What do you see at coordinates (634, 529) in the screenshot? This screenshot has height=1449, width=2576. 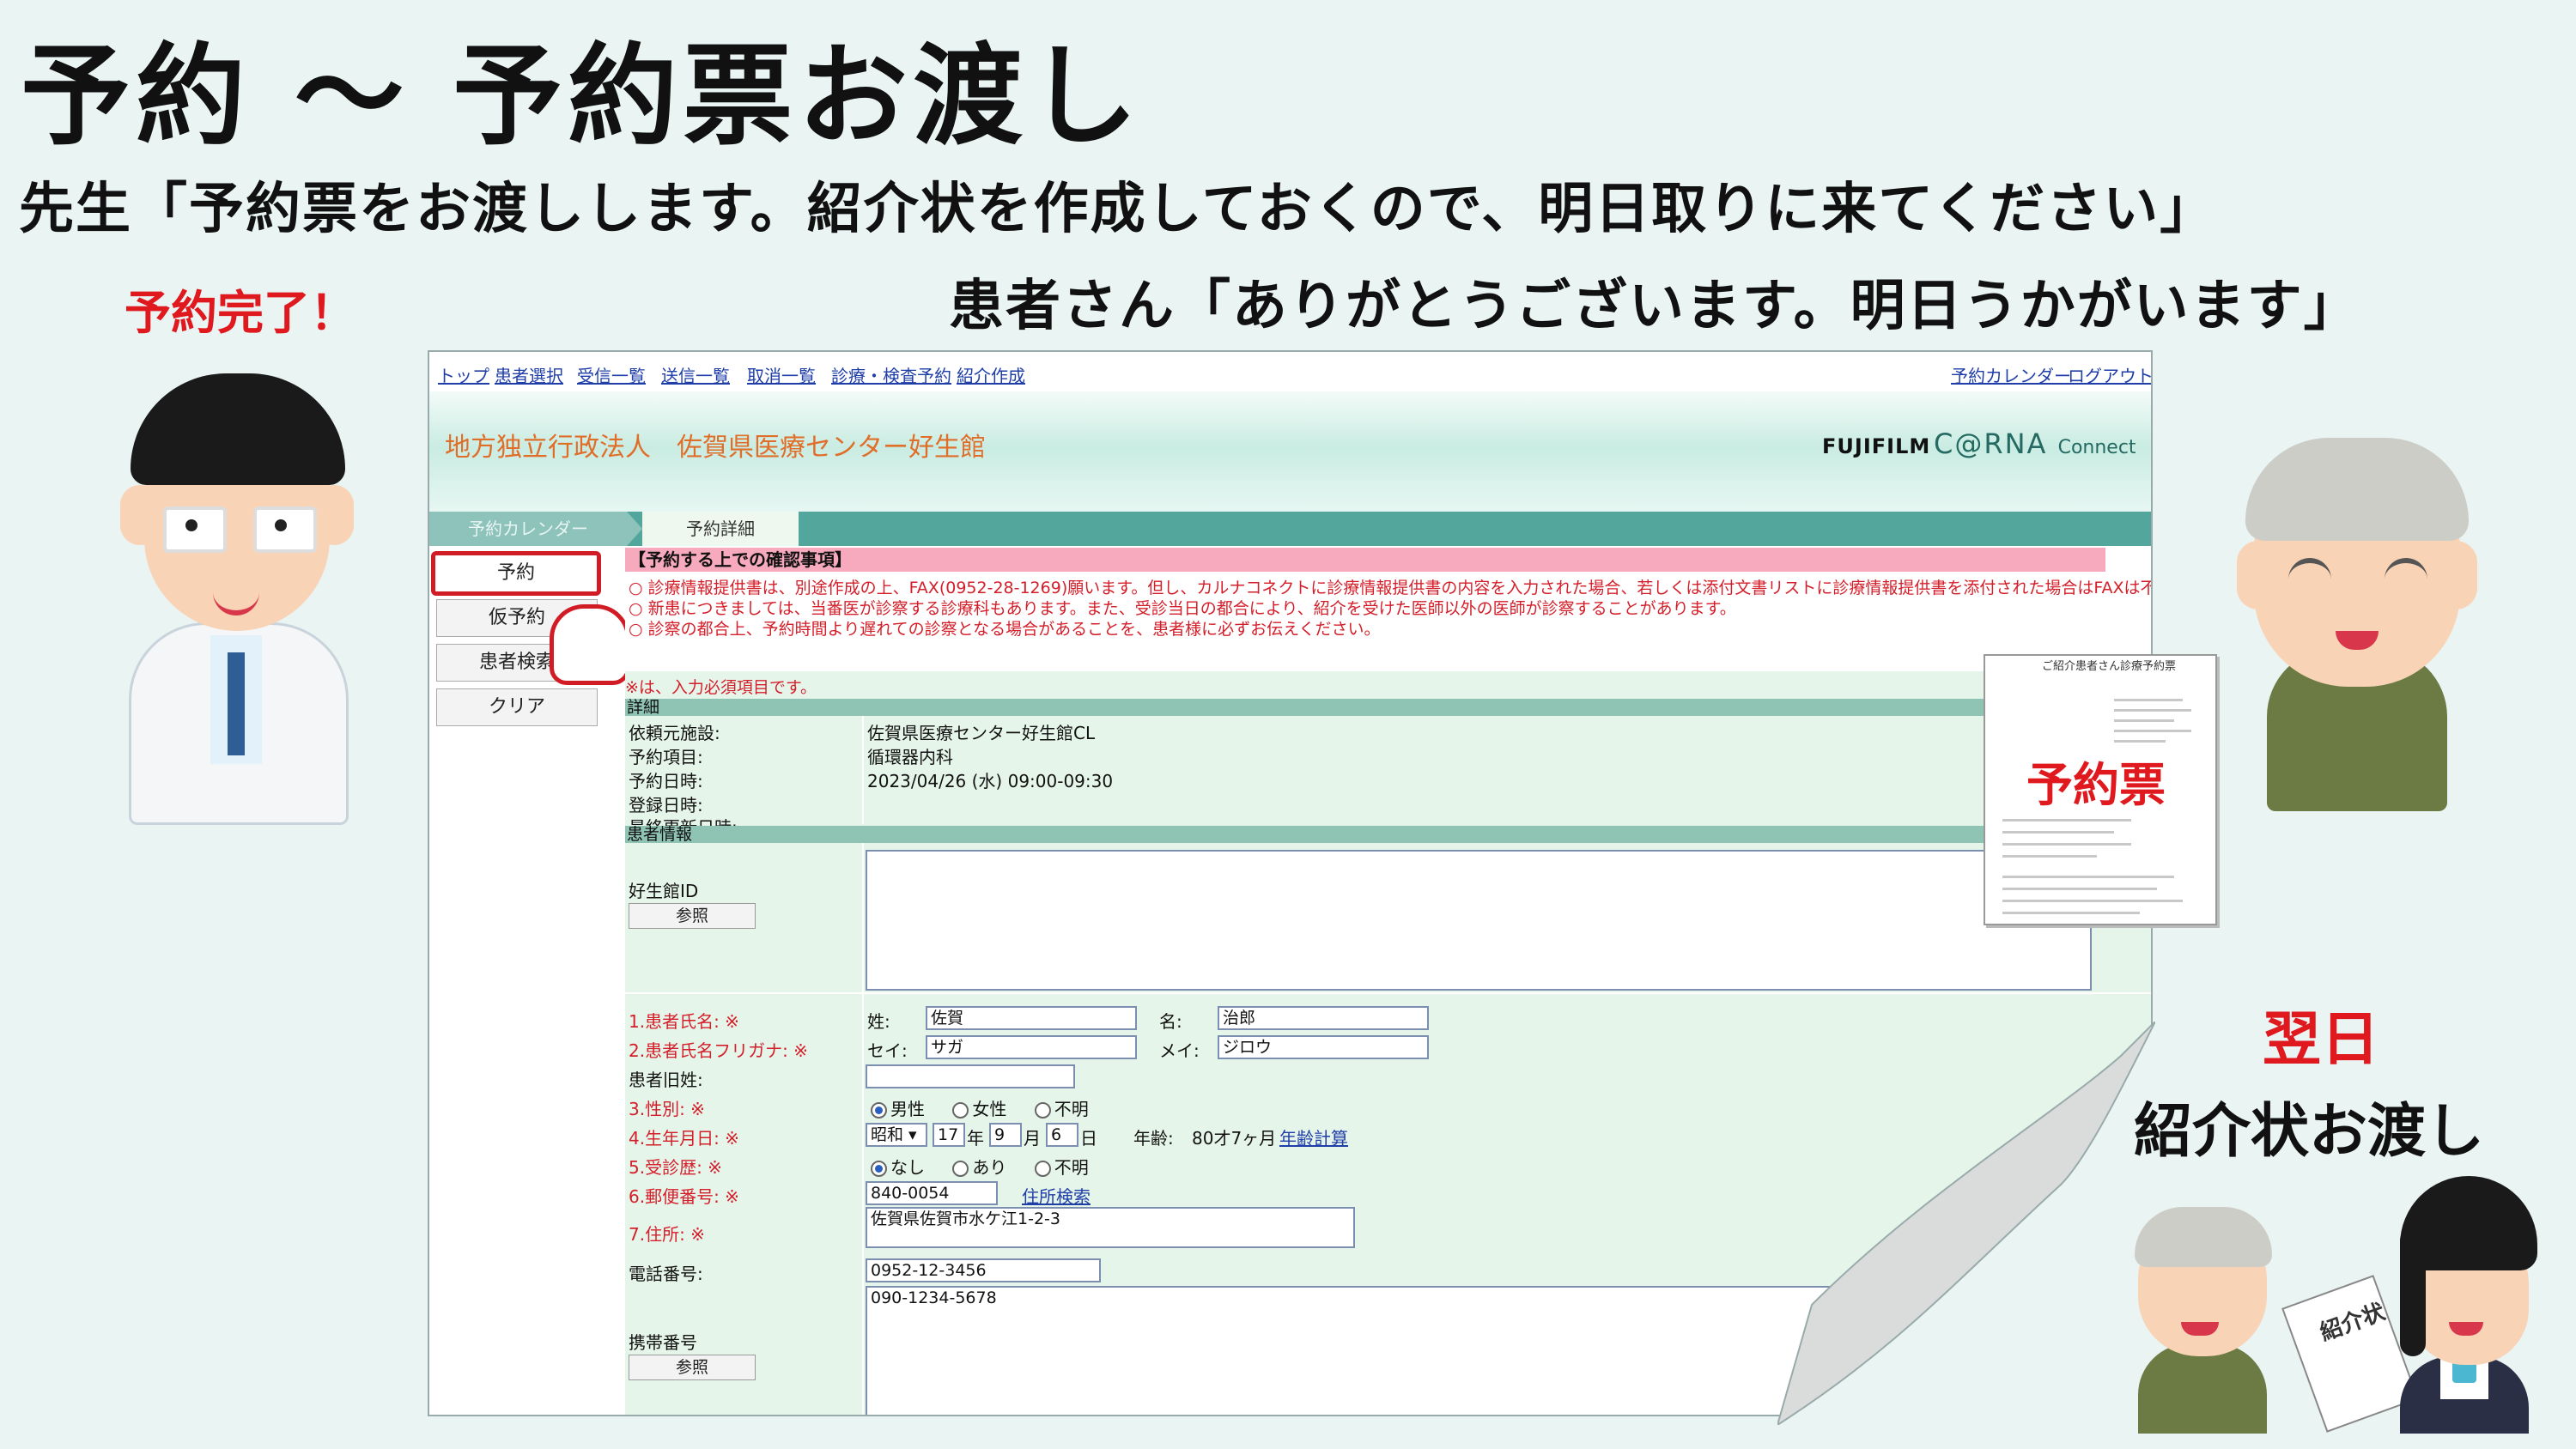 I see `tab-arrow` at bounding box center [634, 529].